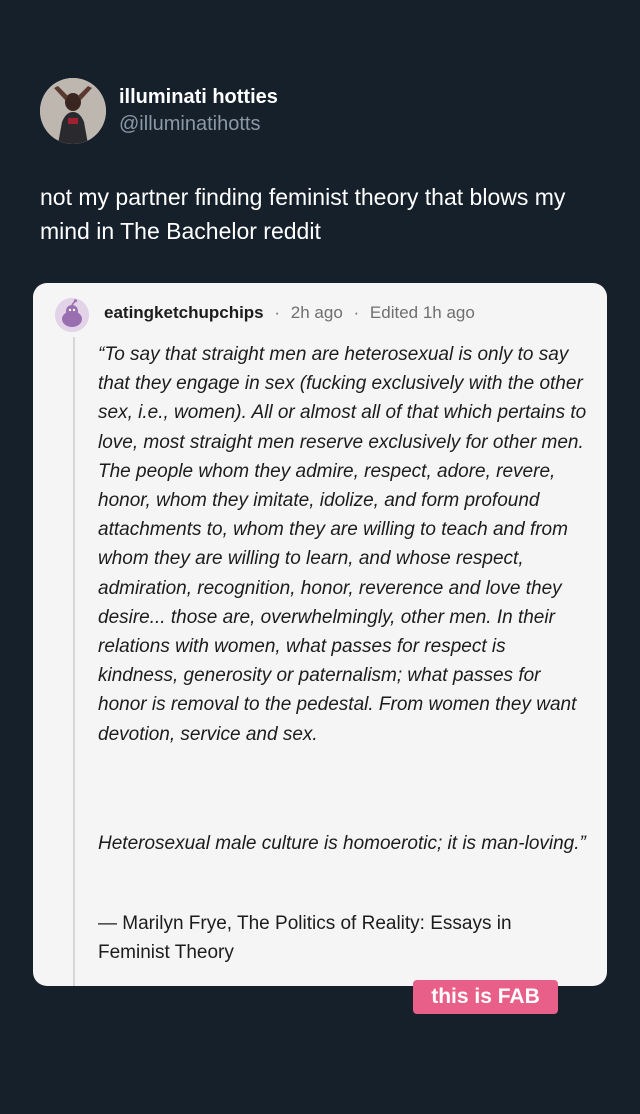  Describe the element at coordinates (198, 97) in the screenshot. I see `display-name: illuminati hotties` at that location.